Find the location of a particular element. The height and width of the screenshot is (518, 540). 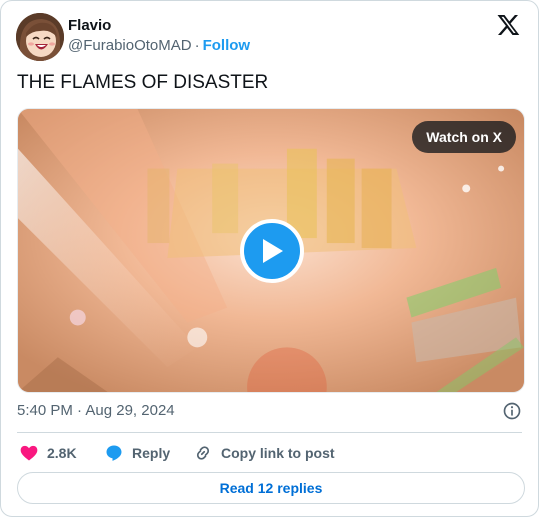

tweet-header: Flavio @FurabioOtoMAD · Follow is located at coordinates (270, 37).